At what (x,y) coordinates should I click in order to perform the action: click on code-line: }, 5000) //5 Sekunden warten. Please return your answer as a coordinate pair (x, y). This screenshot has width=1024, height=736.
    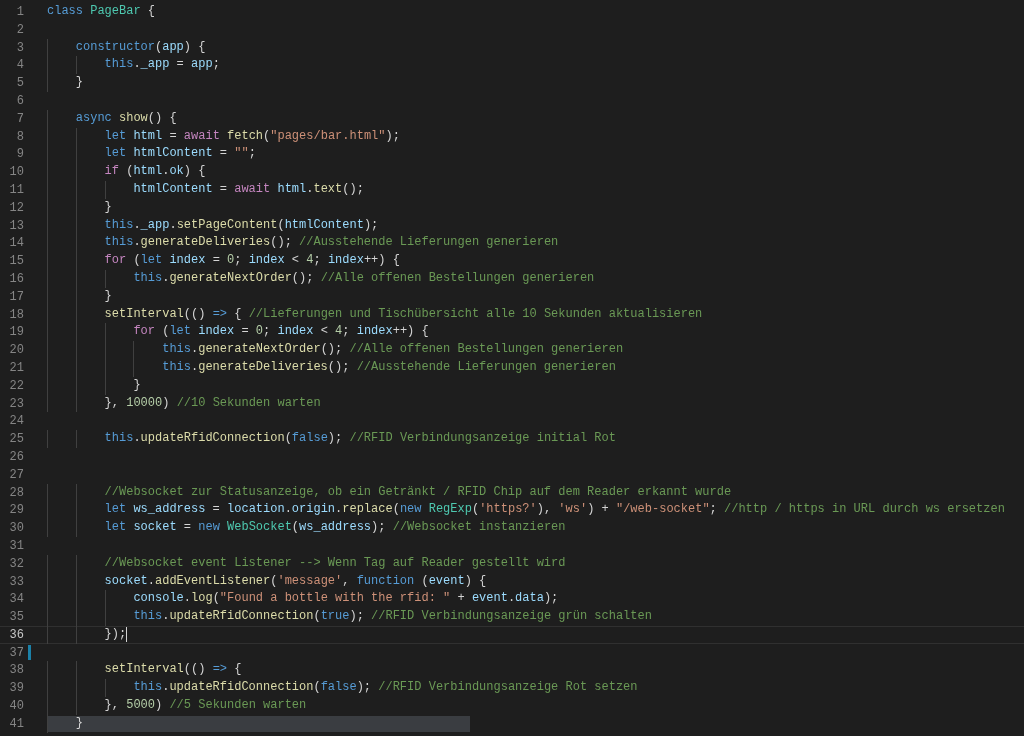
    Looking at the image, I should click on (535, 706).